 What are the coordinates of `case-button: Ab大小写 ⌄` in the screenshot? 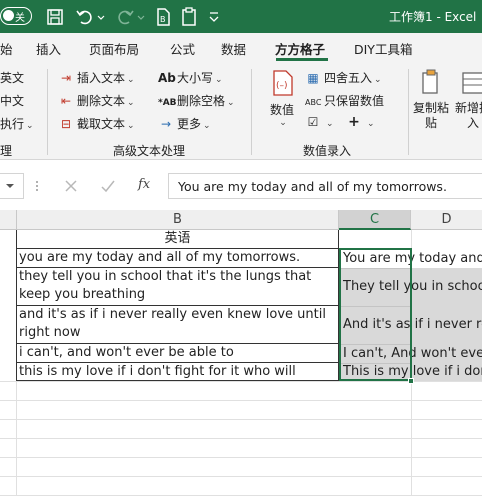 It's located at (190, 77).